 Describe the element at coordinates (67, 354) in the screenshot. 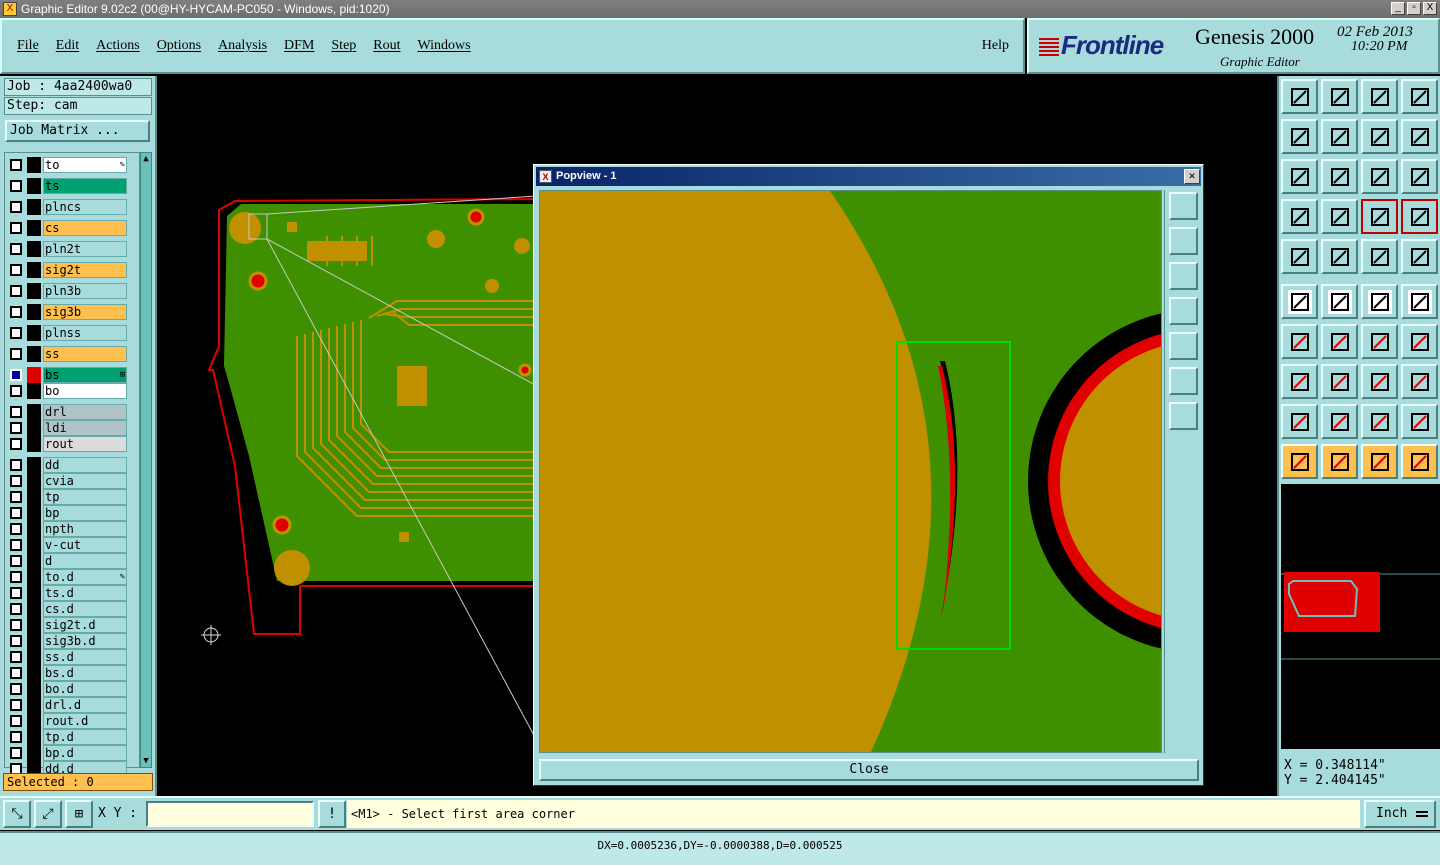

I see `layer-row-ss: ss` at that location.